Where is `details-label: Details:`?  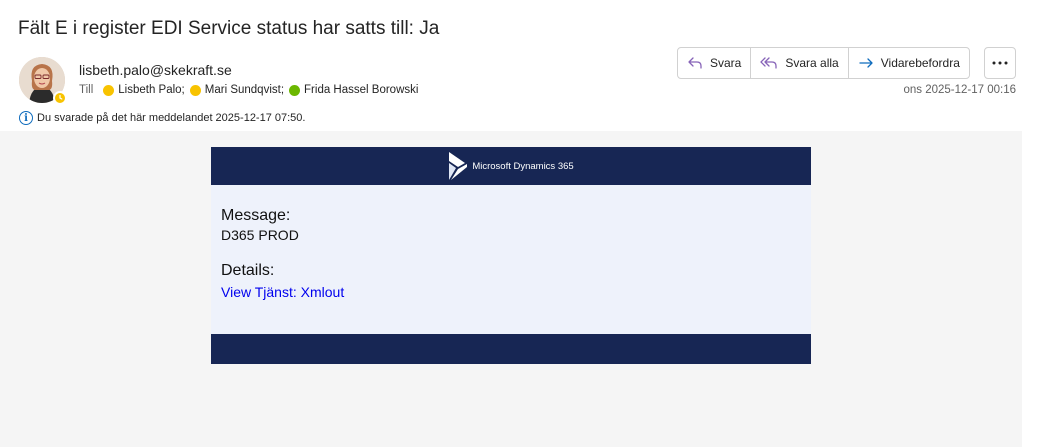 details-label: Details: is located at coordinates (248, 270).